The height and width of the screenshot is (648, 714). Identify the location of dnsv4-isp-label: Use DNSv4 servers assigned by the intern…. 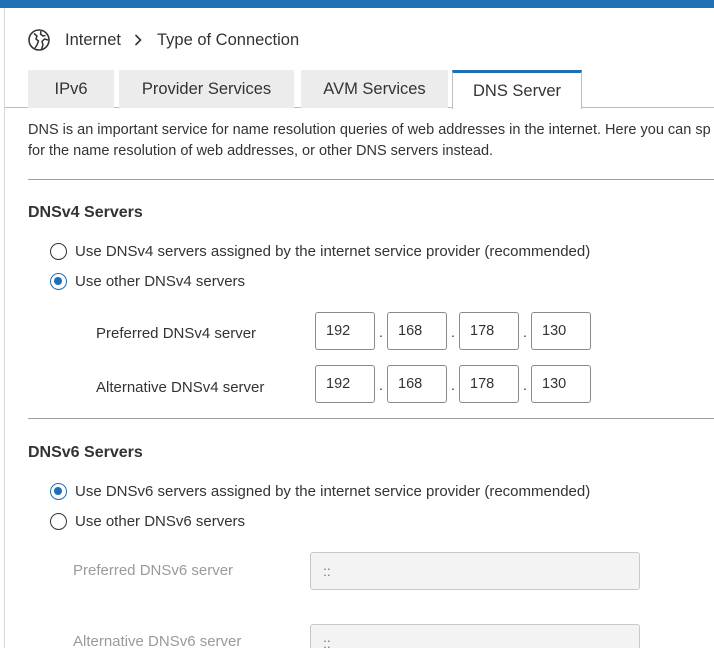
(333, 251).